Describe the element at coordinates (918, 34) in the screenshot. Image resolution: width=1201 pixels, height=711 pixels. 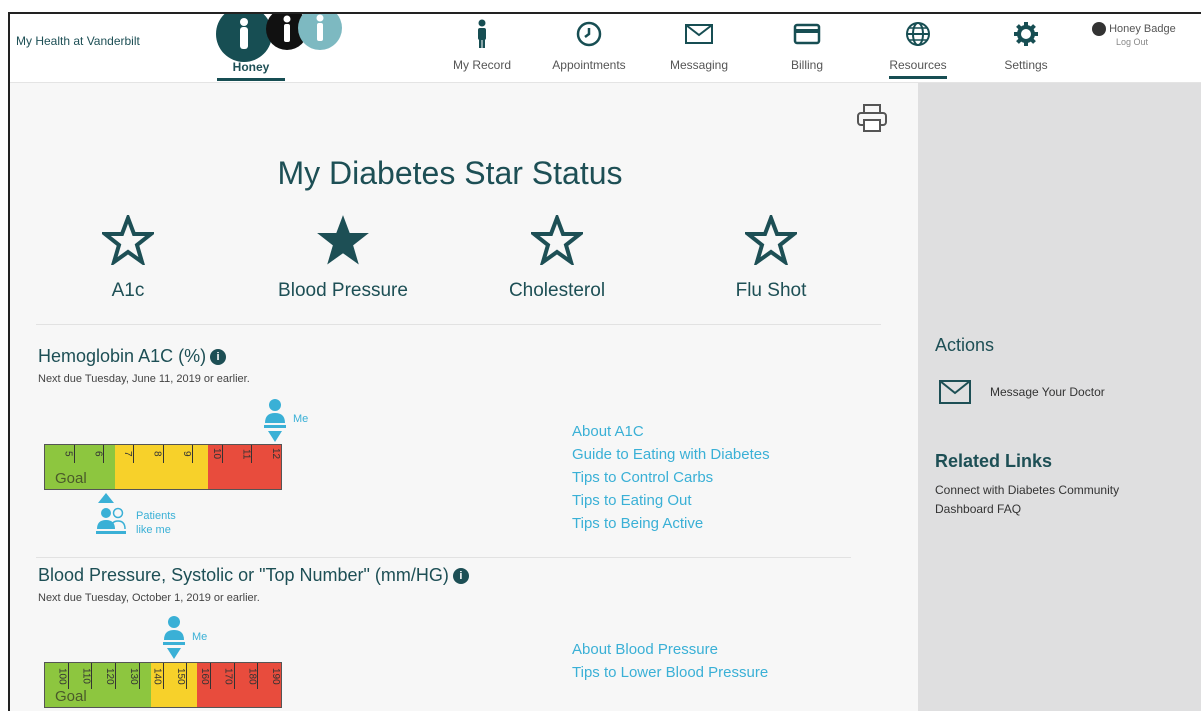
I see `globe-icon` at that location.